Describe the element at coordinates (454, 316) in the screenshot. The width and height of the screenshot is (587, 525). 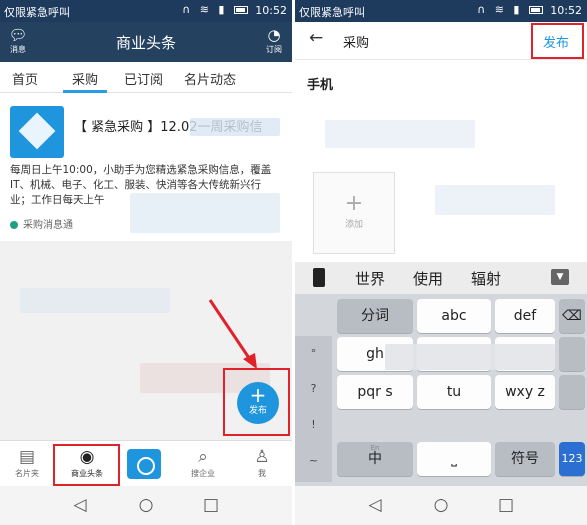
I see `key-abc: abc` at that location.